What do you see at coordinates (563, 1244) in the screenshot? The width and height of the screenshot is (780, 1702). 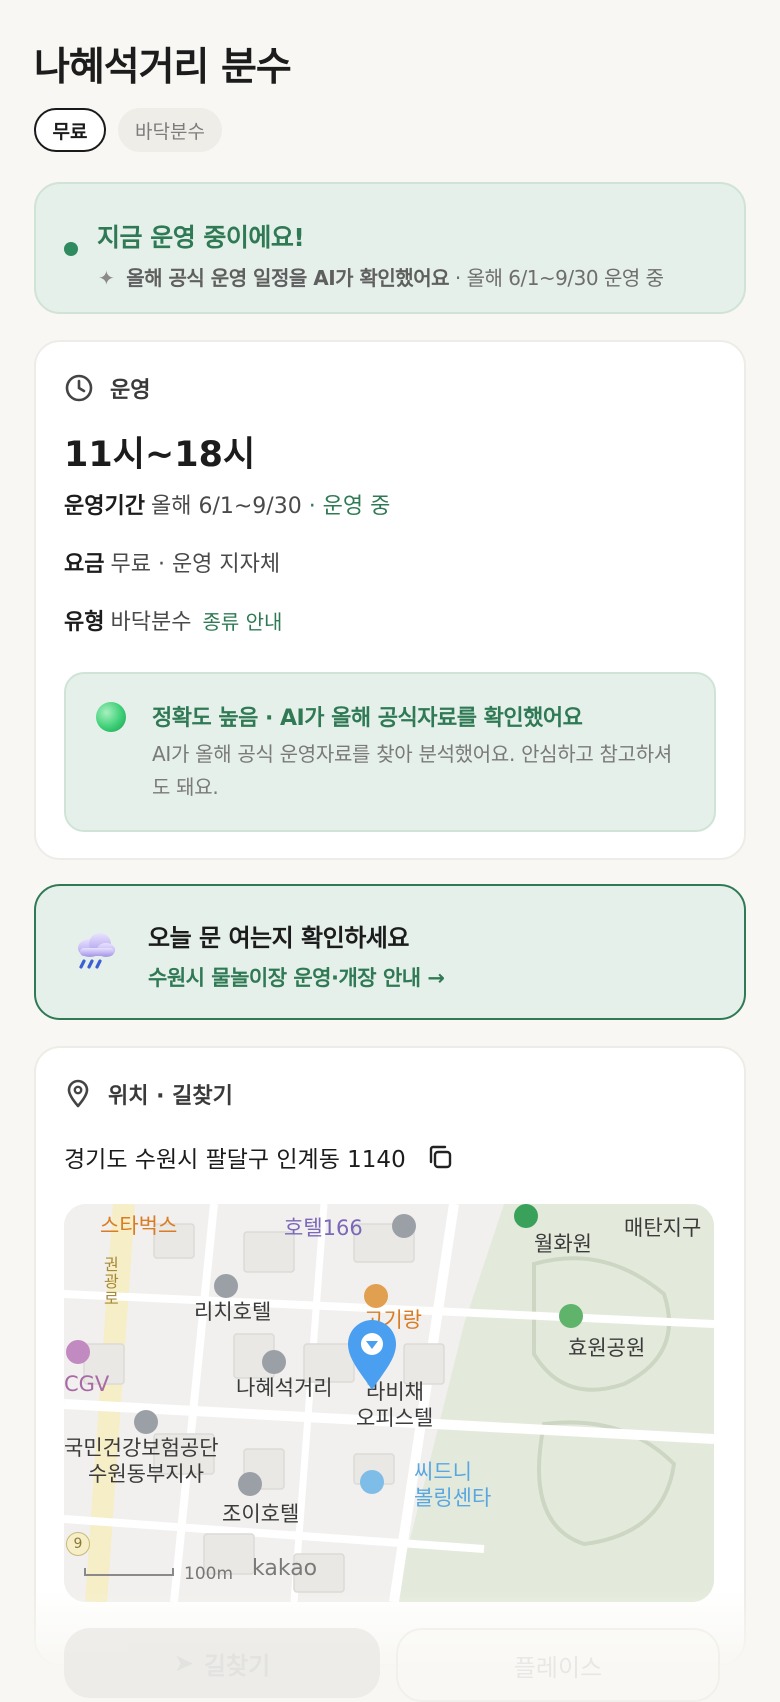 I see `map-label-wolhwawon: 월화원` at bounding box center [563, 1244].